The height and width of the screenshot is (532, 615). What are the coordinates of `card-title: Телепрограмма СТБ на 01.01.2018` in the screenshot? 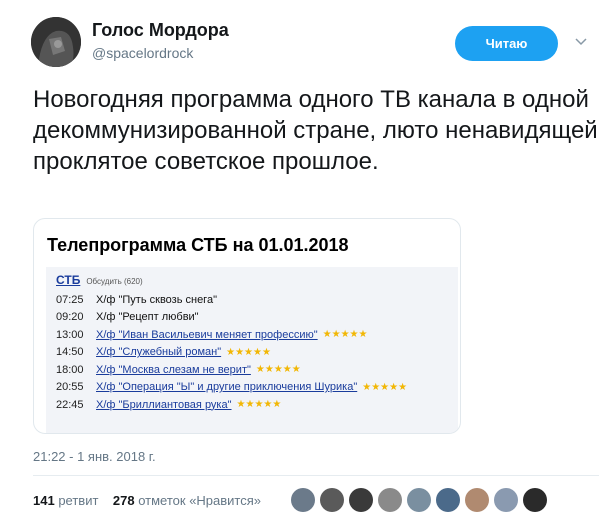 It's located at (198, 245).